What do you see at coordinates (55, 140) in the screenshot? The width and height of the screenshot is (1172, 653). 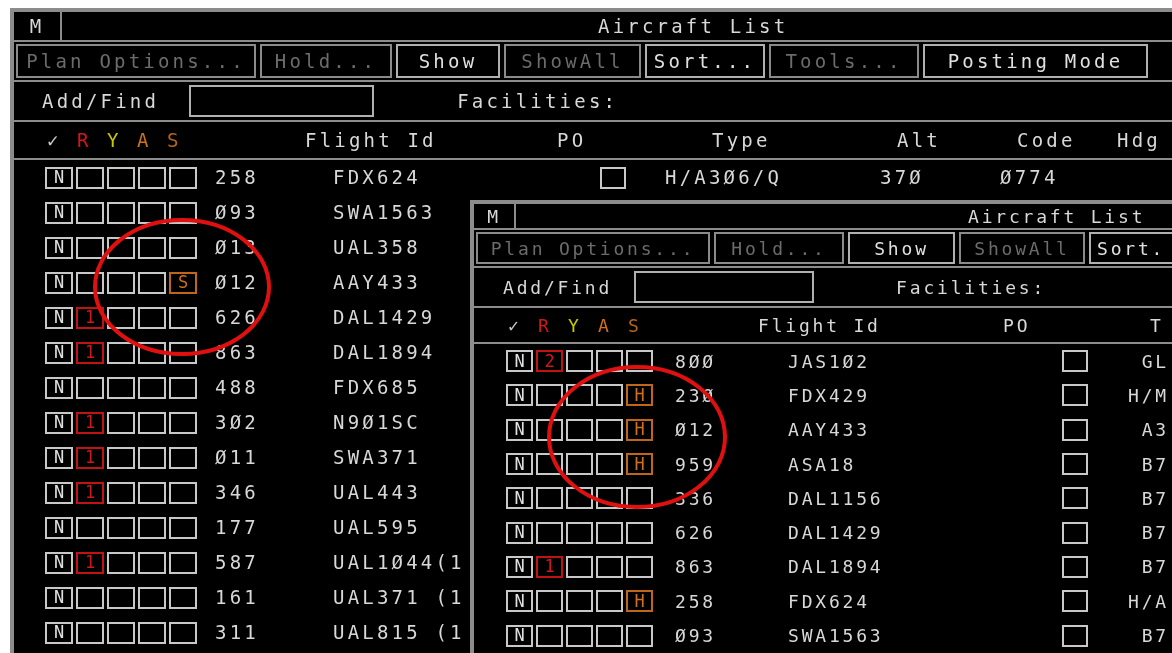 I see `column-header: ✓` at bounding box center [55, 140].